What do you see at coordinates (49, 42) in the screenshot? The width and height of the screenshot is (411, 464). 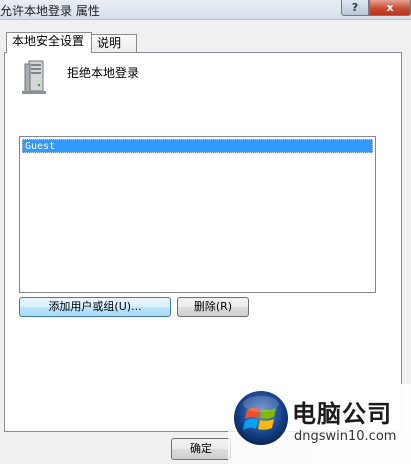 I see `tab-local-security-setting: 本地安全设置` at bounding box center [49, 42].